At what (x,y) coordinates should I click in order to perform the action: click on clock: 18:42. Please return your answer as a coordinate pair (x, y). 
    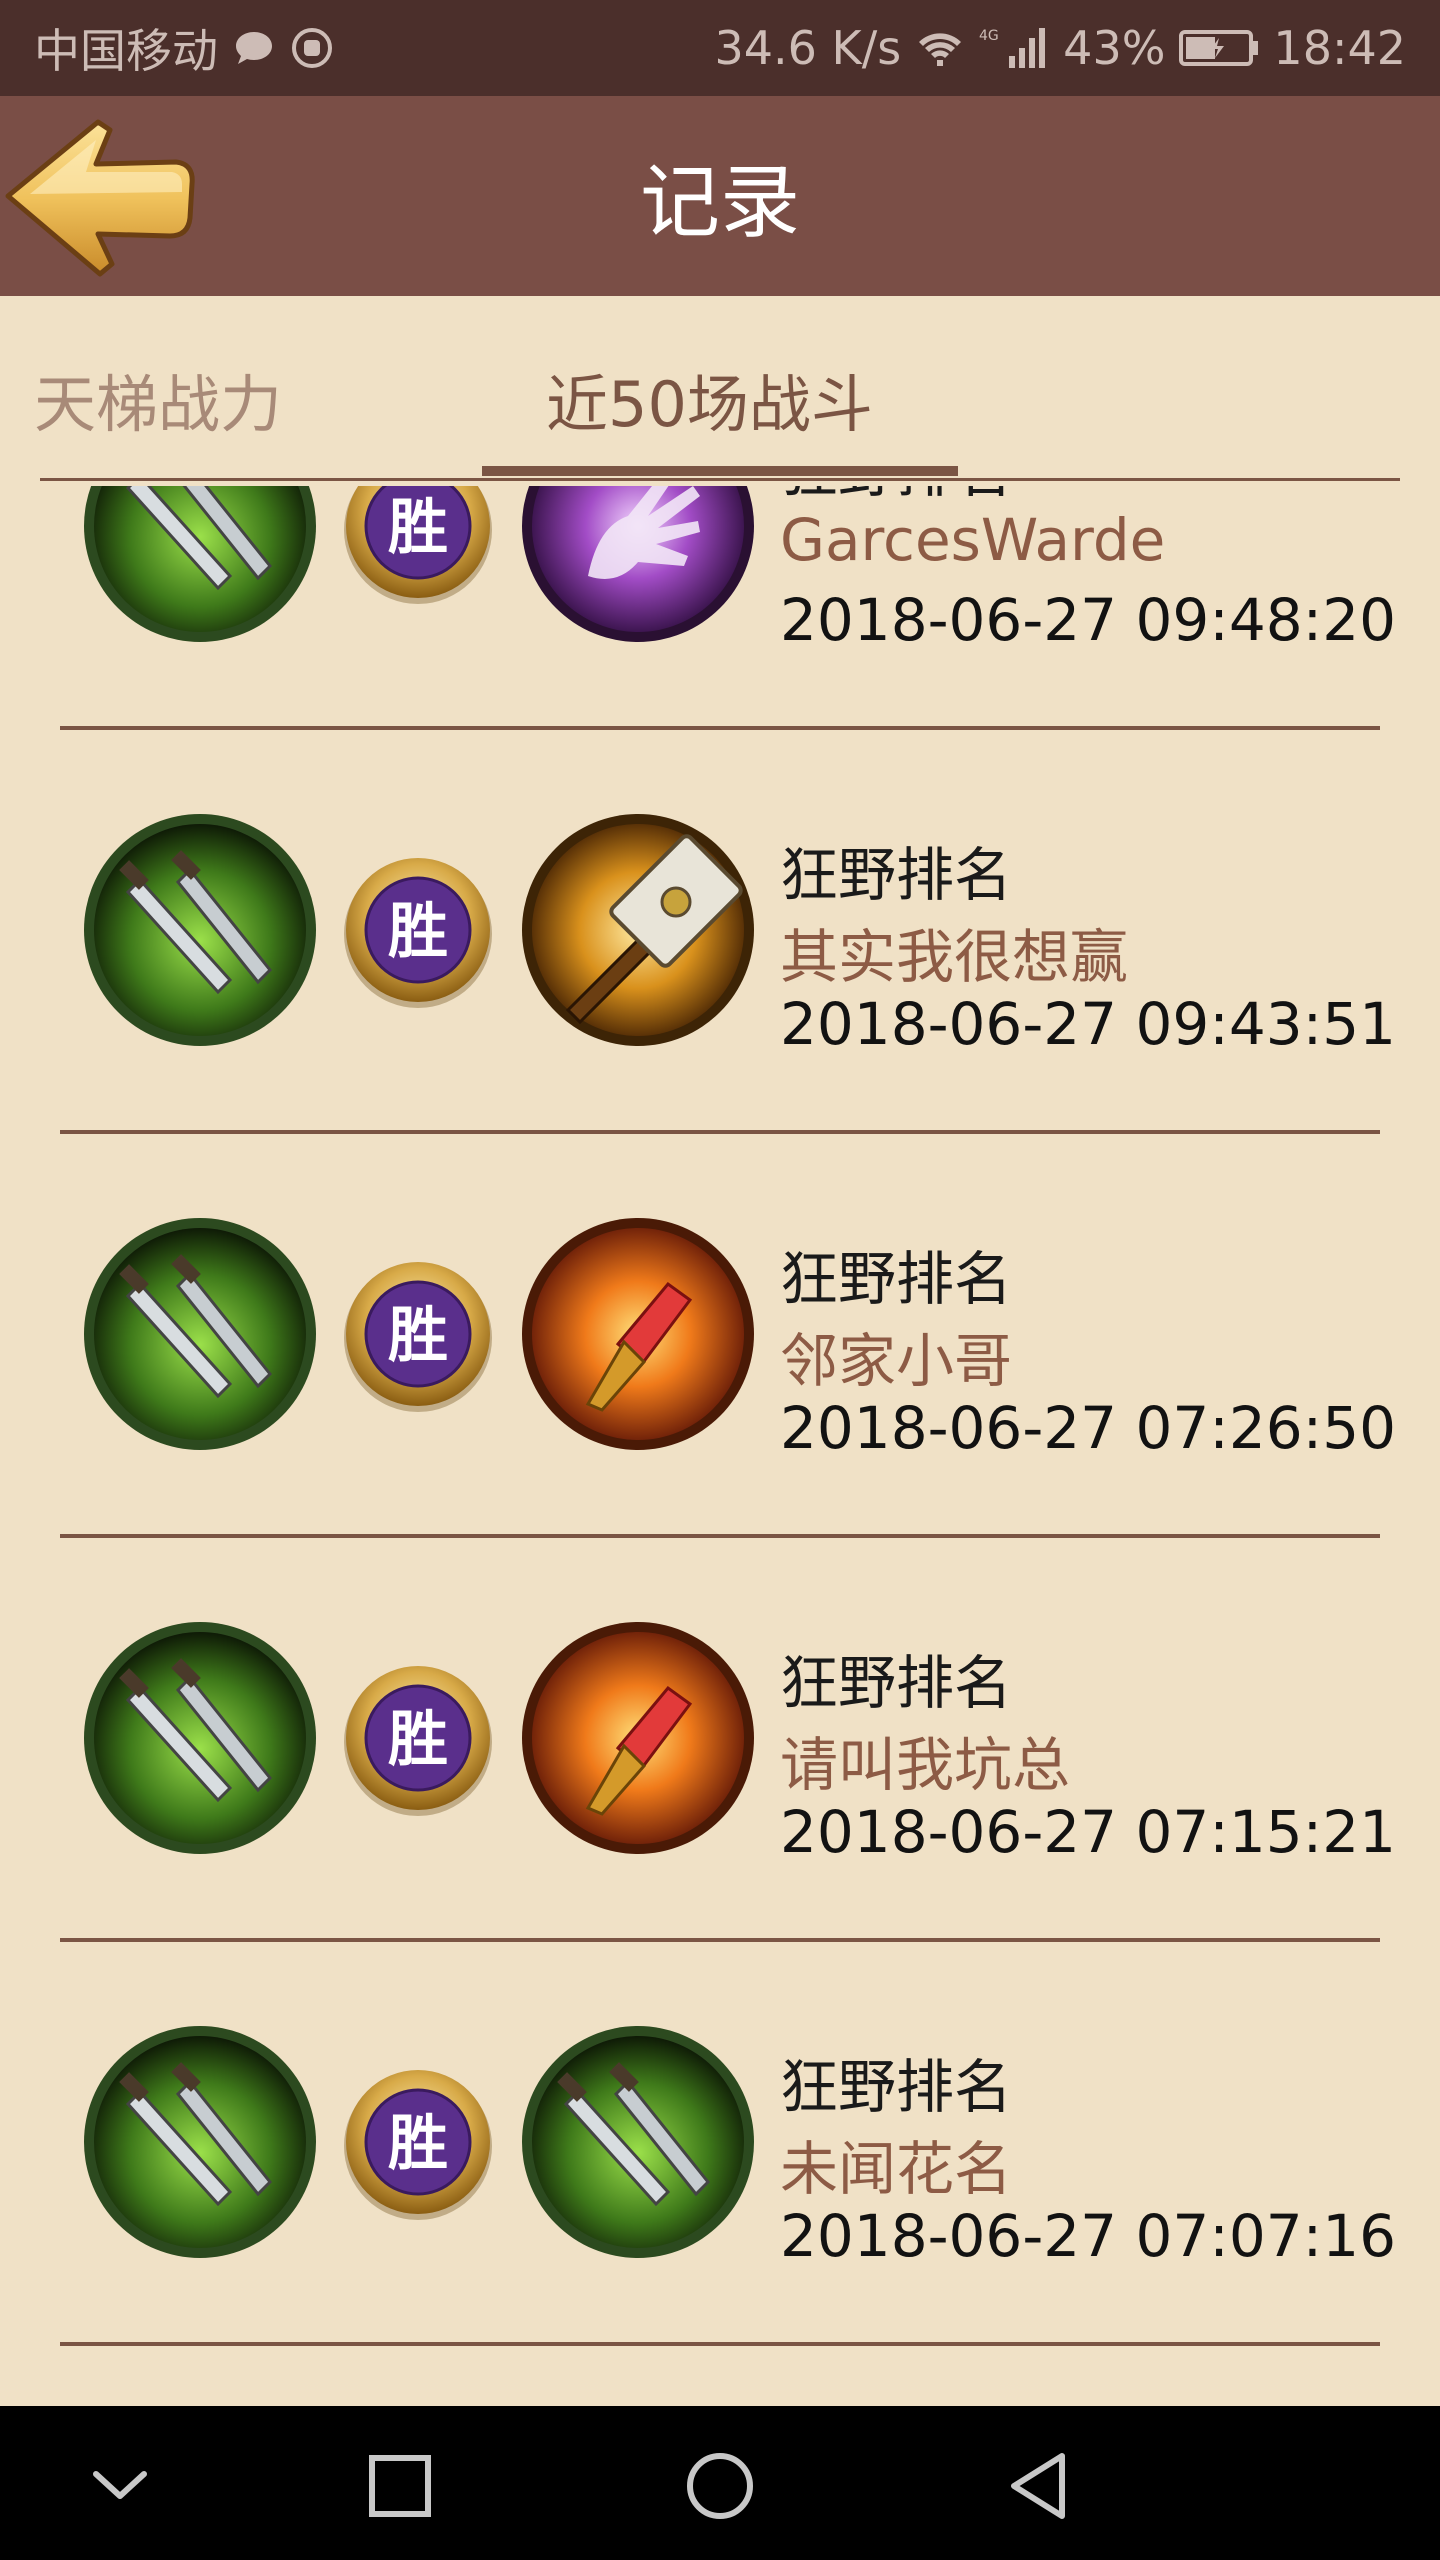
    Looking at the image, I should click on (1339, 48).